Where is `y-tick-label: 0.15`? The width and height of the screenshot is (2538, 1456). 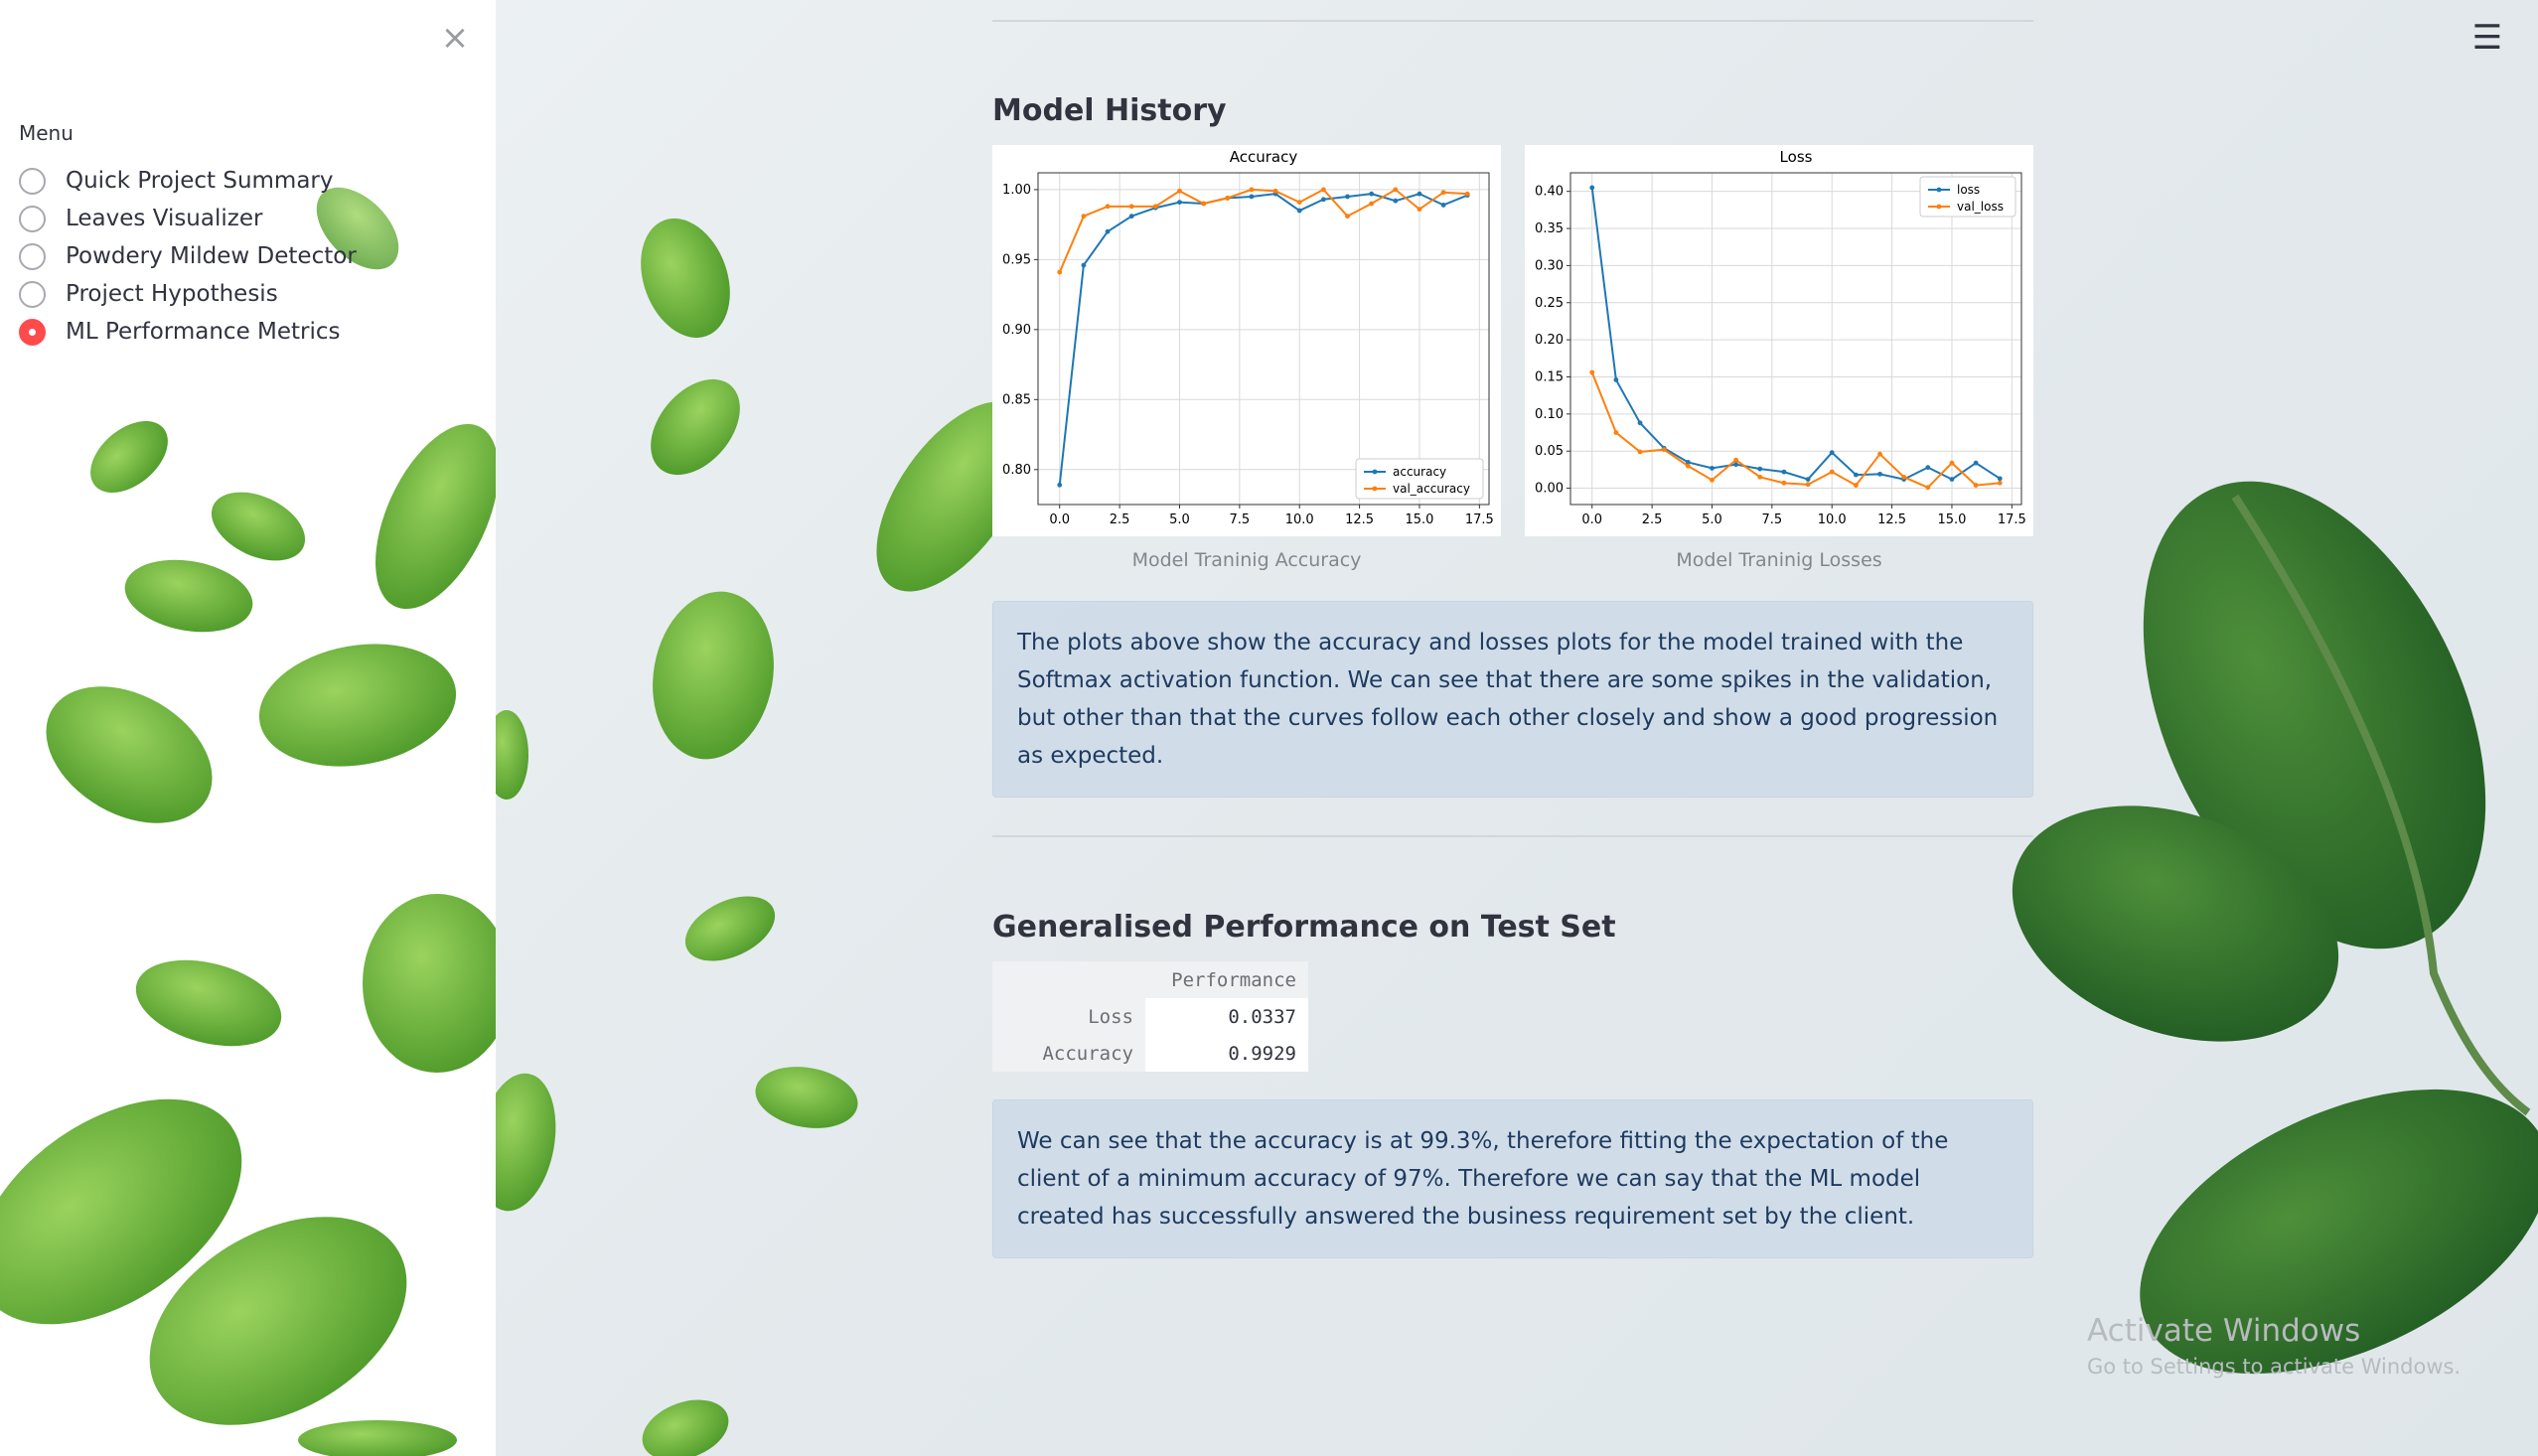
y-tick-label: 0.15 is located at coordinates (1549, 376).